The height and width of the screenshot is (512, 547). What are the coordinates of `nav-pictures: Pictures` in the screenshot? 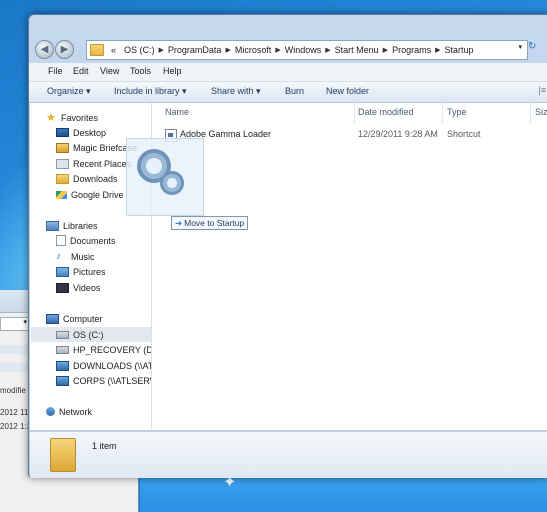 It's located at (103, 271).